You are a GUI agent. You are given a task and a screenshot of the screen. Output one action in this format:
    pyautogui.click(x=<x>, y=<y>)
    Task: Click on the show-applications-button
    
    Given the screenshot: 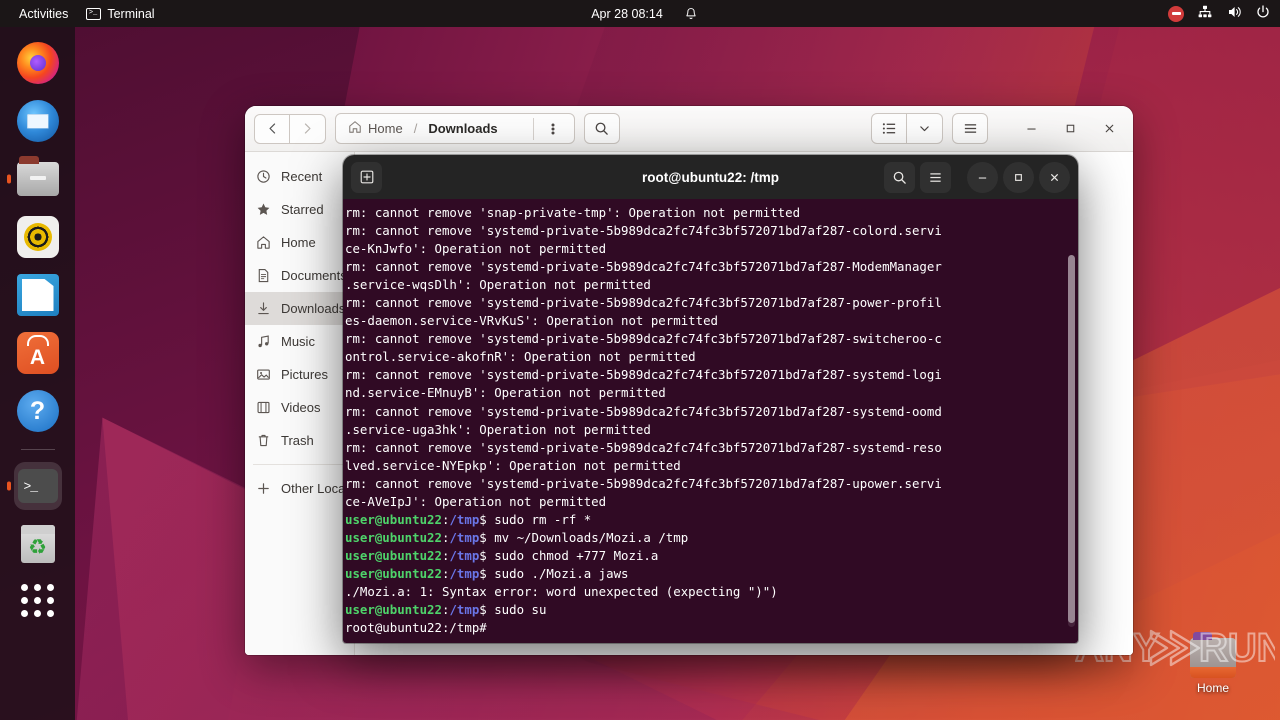 What is the action you would take?
    pyautogui.click(x=37, y=601)
    